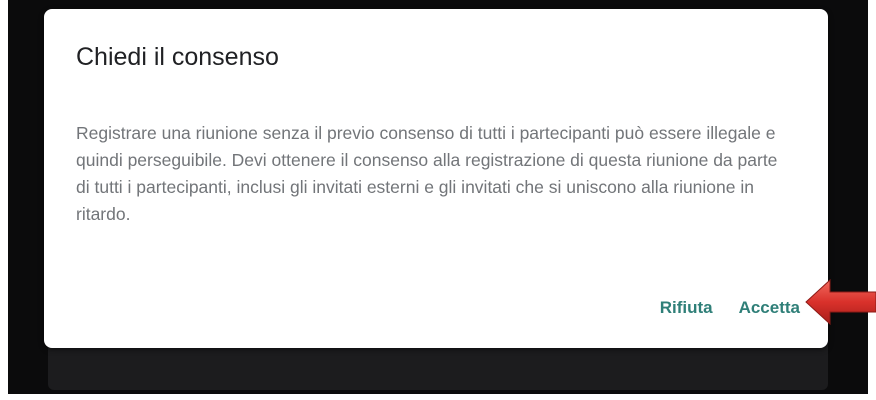  What do you see at coordinates (840, 302) in the screenshot?
I see `red-arrow-icon` at bounding box center [840, 302].